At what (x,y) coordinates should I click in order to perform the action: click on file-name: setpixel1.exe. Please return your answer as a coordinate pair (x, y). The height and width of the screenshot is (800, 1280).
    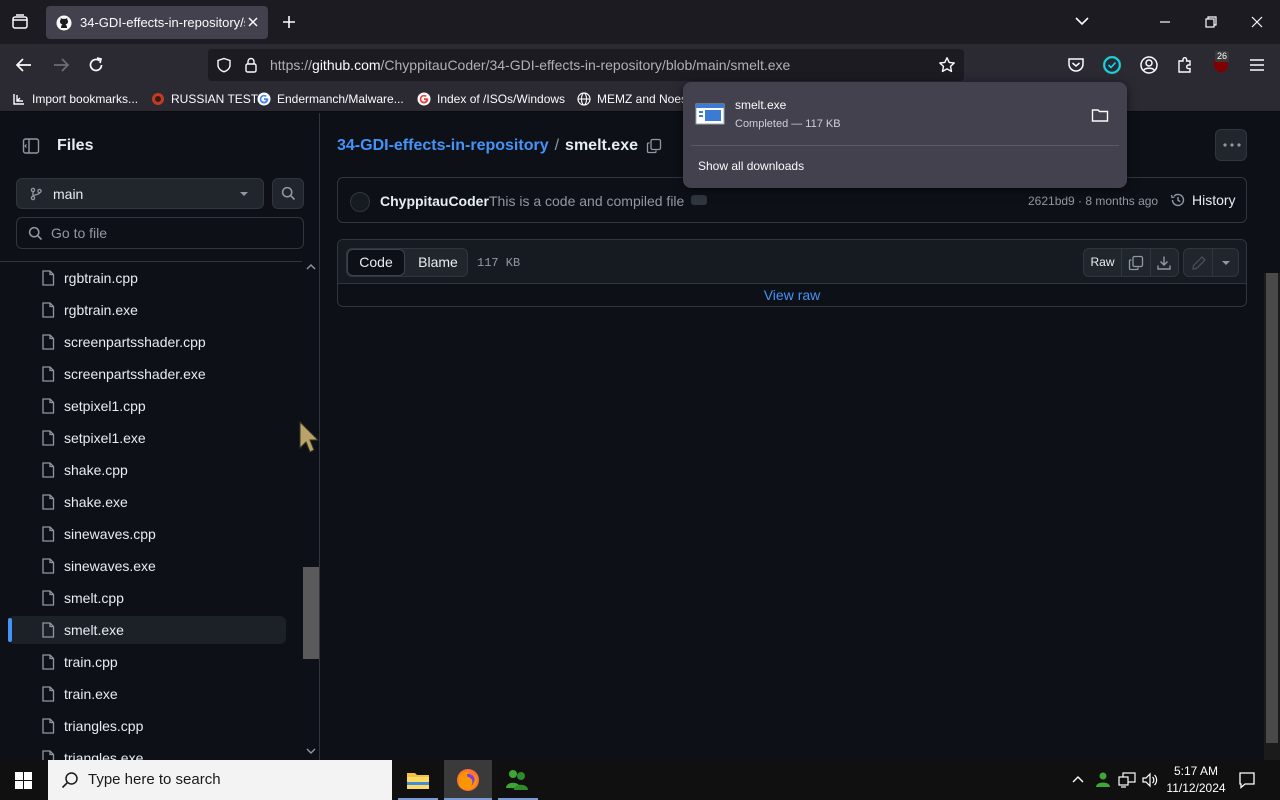
    Looking at the image, I should click on (105, 438).